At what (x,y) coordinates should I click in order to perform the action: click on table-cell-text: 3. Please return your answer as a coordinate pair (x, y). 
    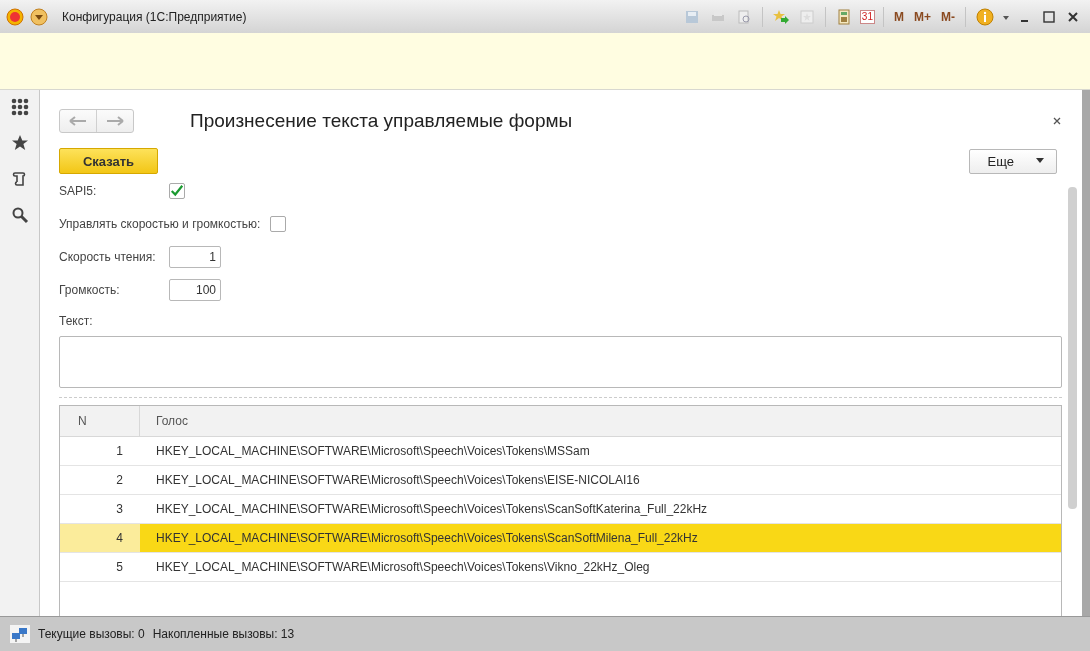
    Looking at the image, I should click on (119, 509).